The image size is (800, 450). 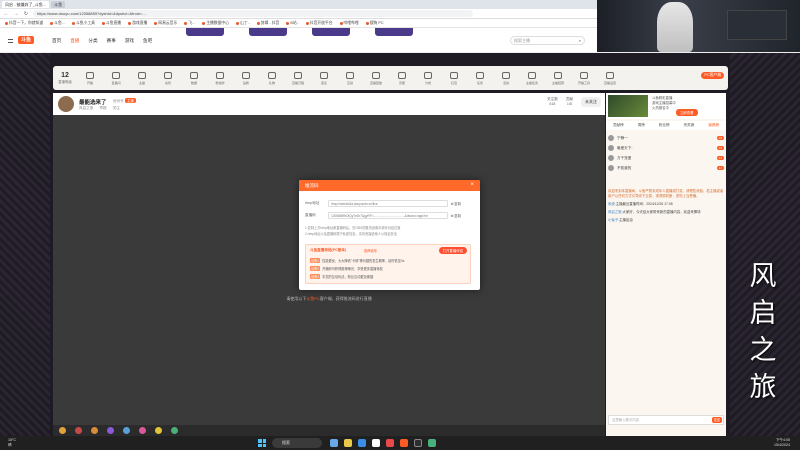 What do you see at coordinates (348, 443) in the screenshot?
I see `folder-icon` at bounding box center [348, 443].